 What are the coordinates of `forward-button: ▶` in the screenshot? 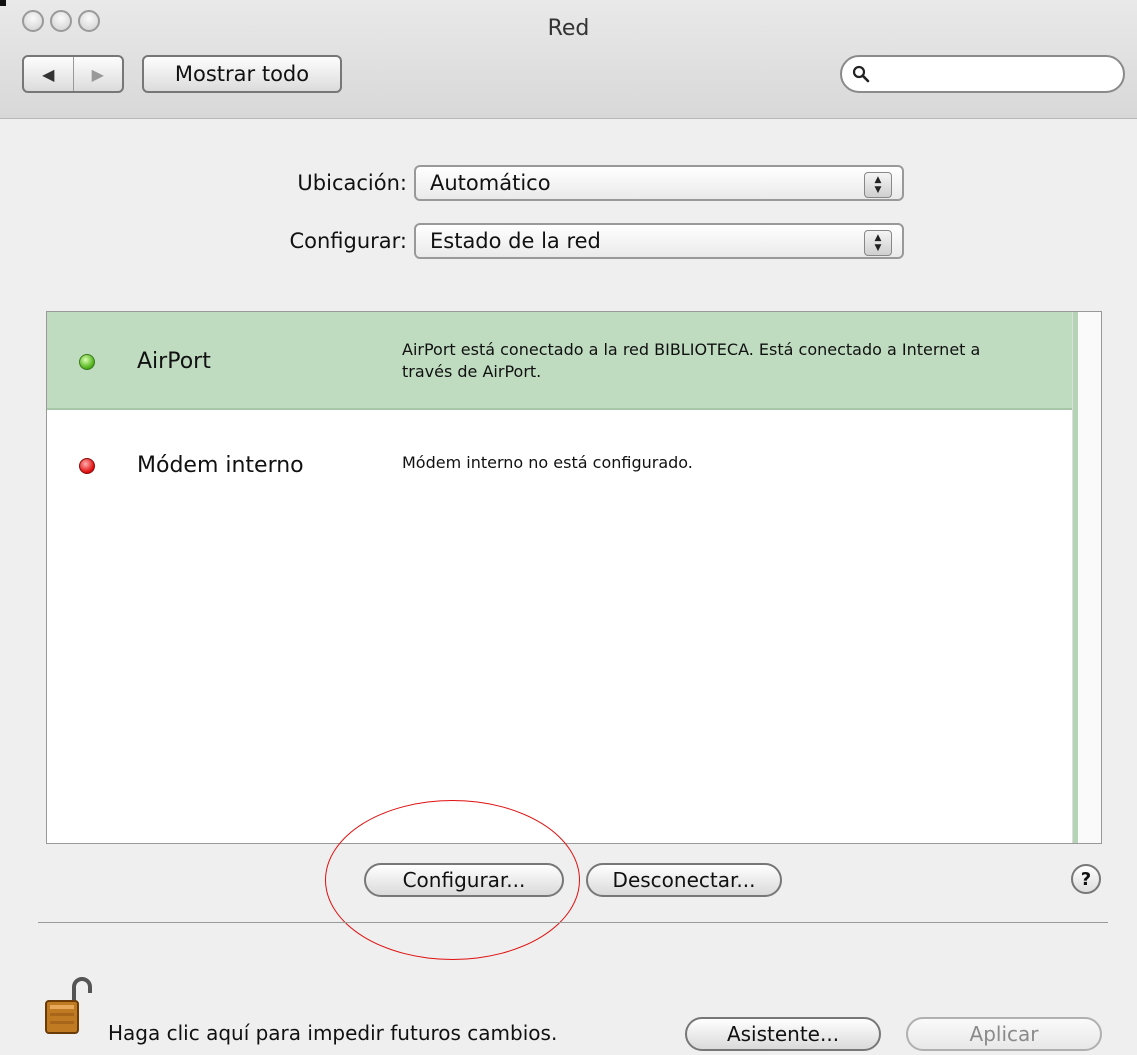 It's located at (97, 74).